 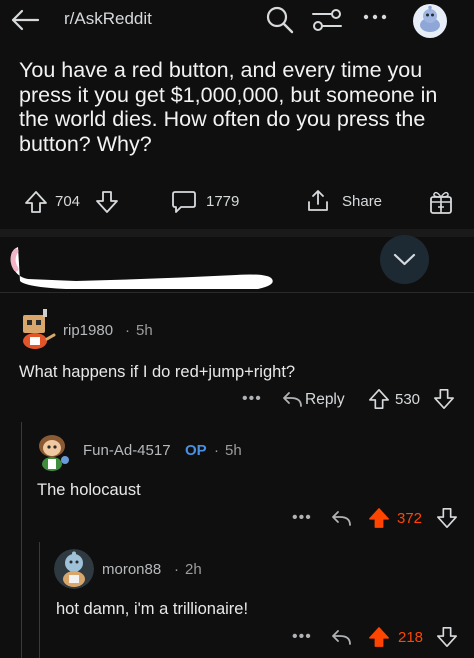 I want to click on subreddit-name: r/AskReddit, so click(x=108, y=19).